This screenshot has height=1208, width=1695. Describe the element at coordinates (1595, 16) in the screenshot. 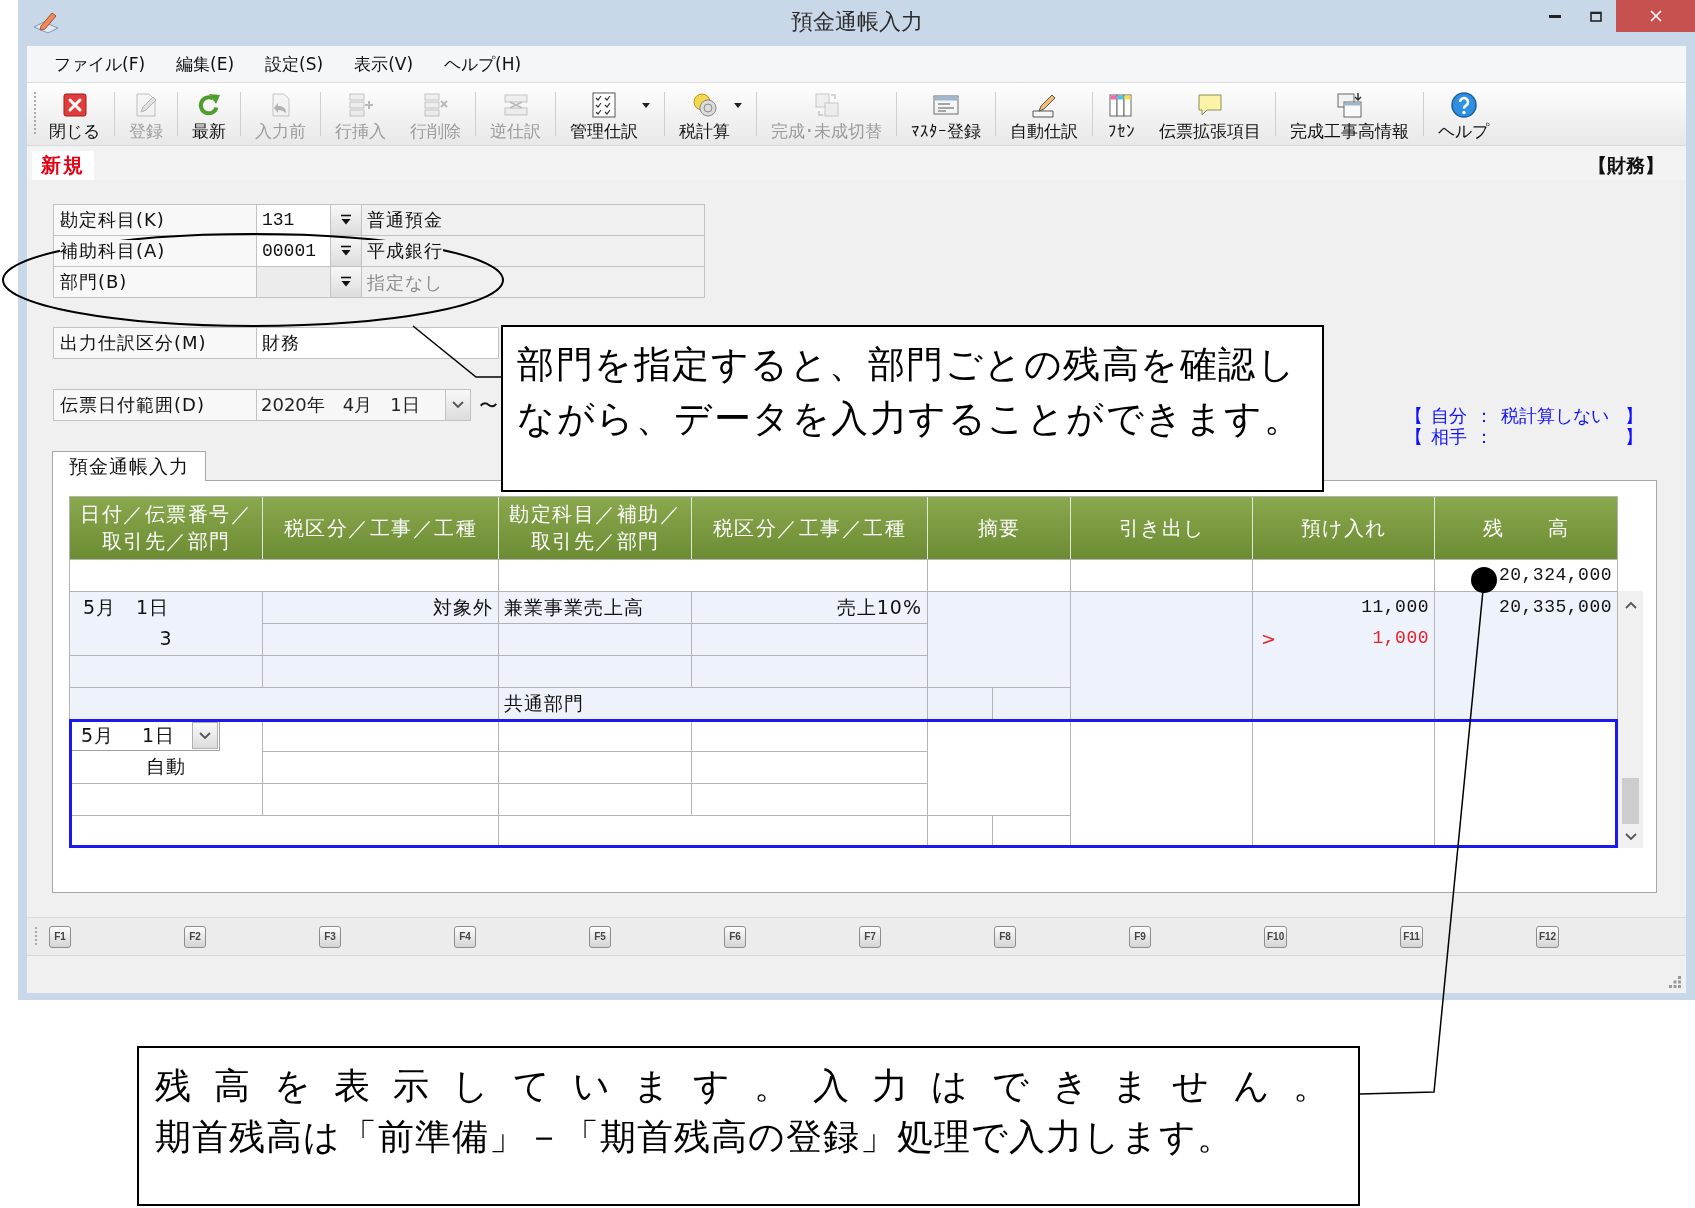

I see `maximize-icon` at that location.